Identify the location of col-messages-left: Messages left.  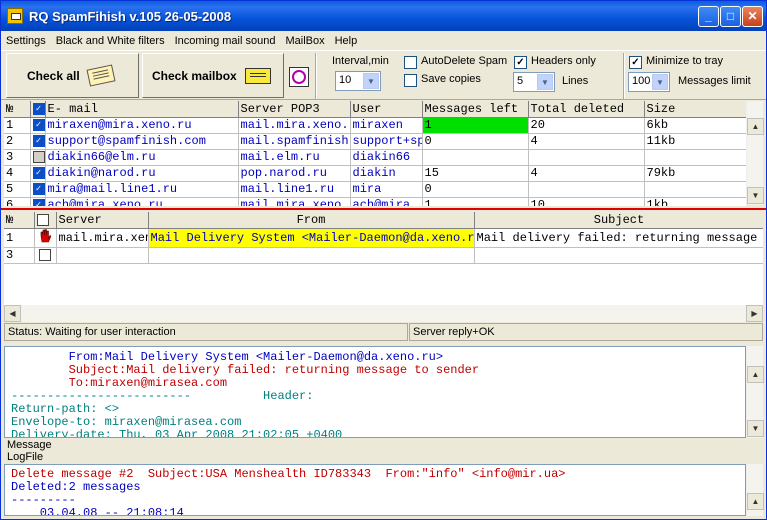
(475, 109).